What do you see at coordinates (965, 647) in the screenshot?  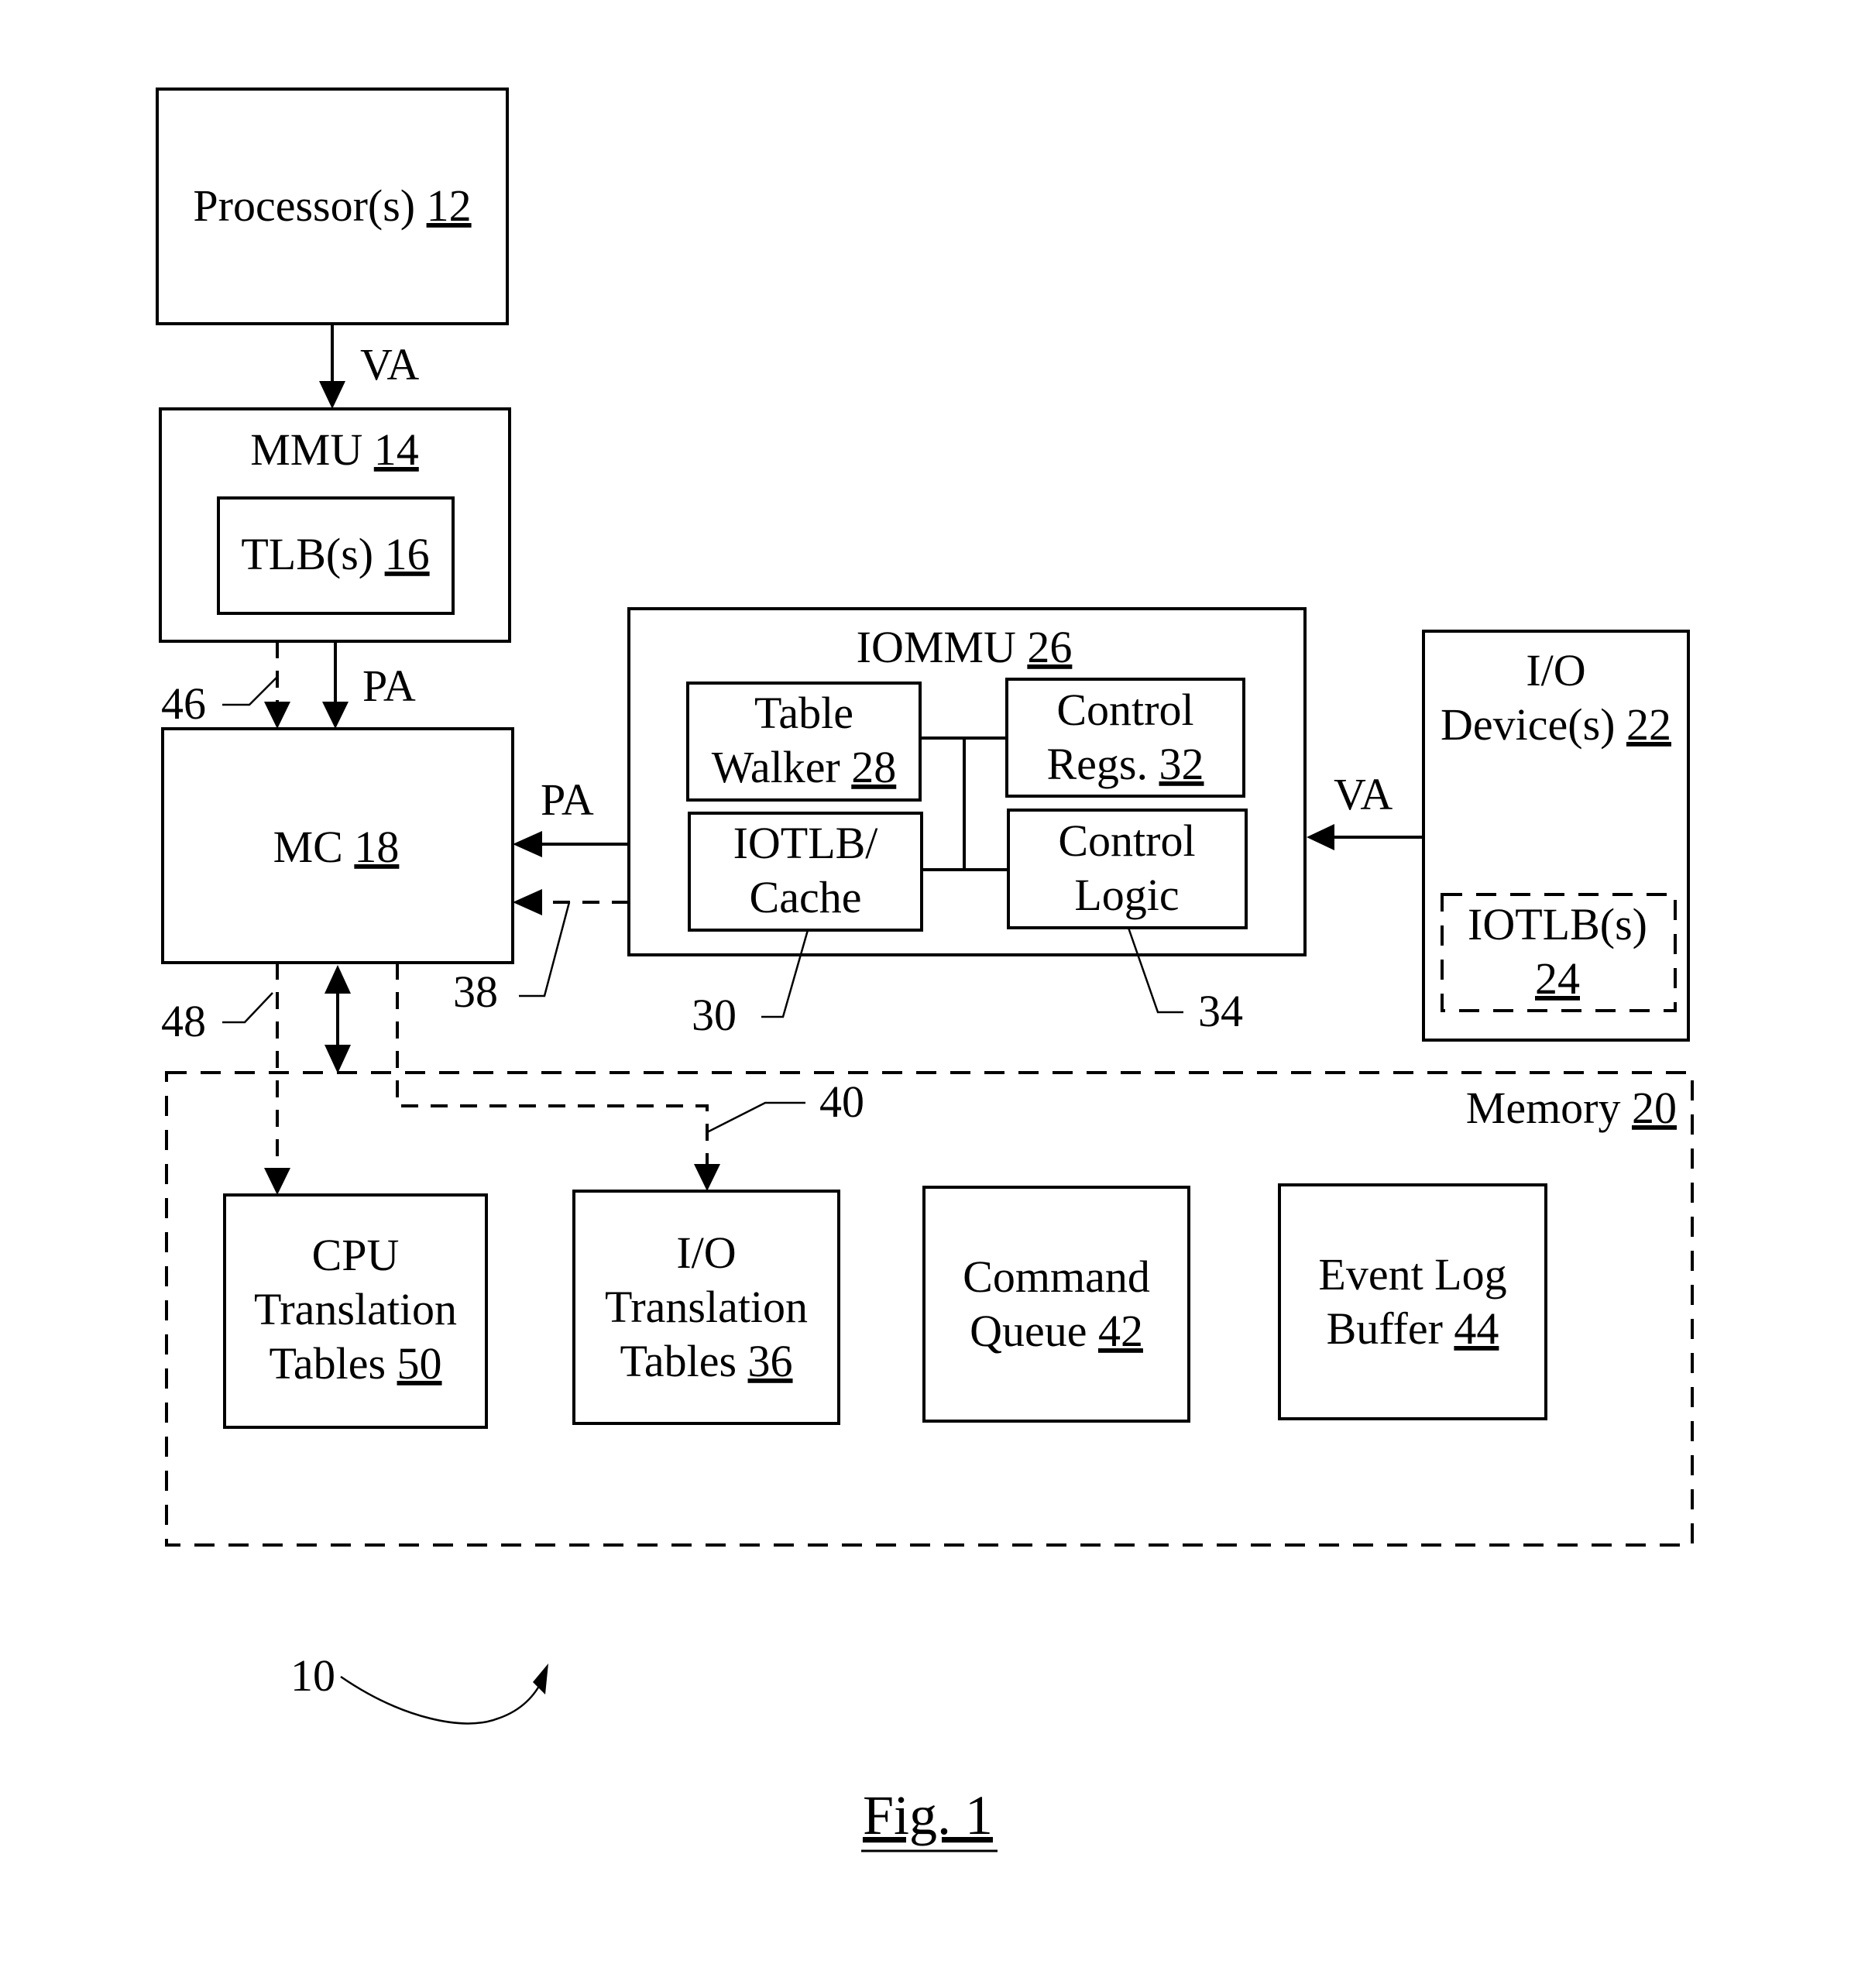 I see `iommu-text: IOMMU 26` at bounding box center [965, 647].